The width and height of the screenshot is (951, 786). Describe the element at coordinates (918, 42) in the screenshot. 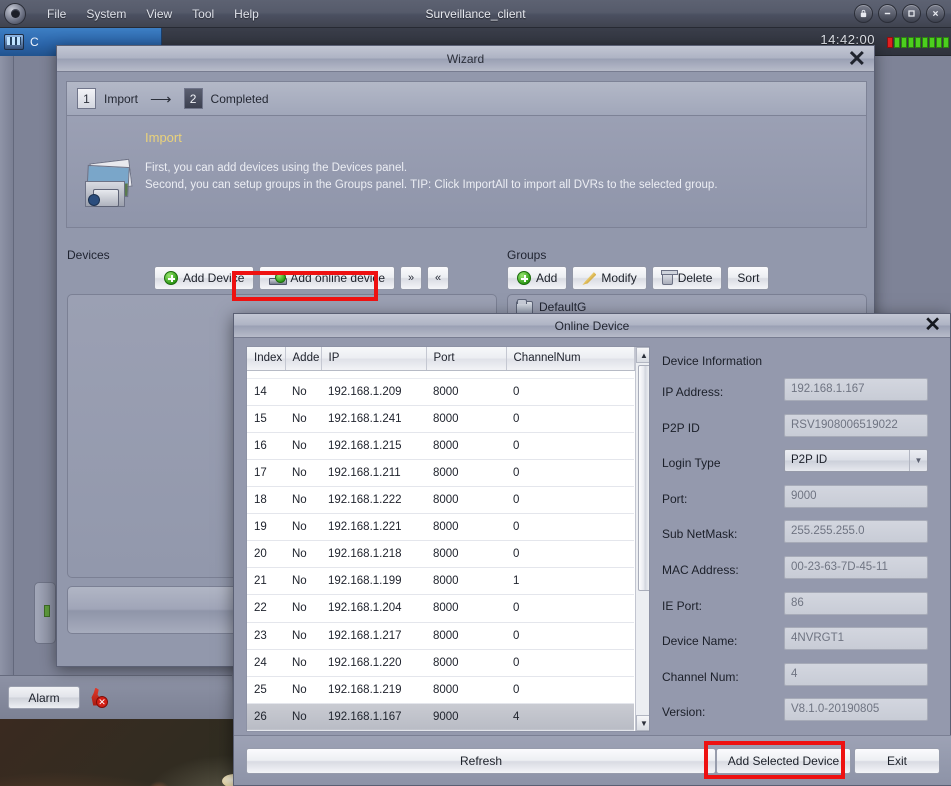

I see `signal-strength-icon` at that location.